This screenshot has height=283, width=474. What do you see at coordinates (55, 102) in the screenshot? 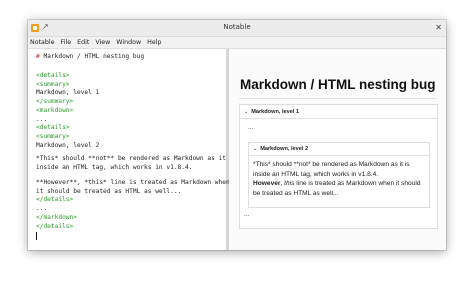
I see `editor-line: </summary>` at bounding box center [55, 102].